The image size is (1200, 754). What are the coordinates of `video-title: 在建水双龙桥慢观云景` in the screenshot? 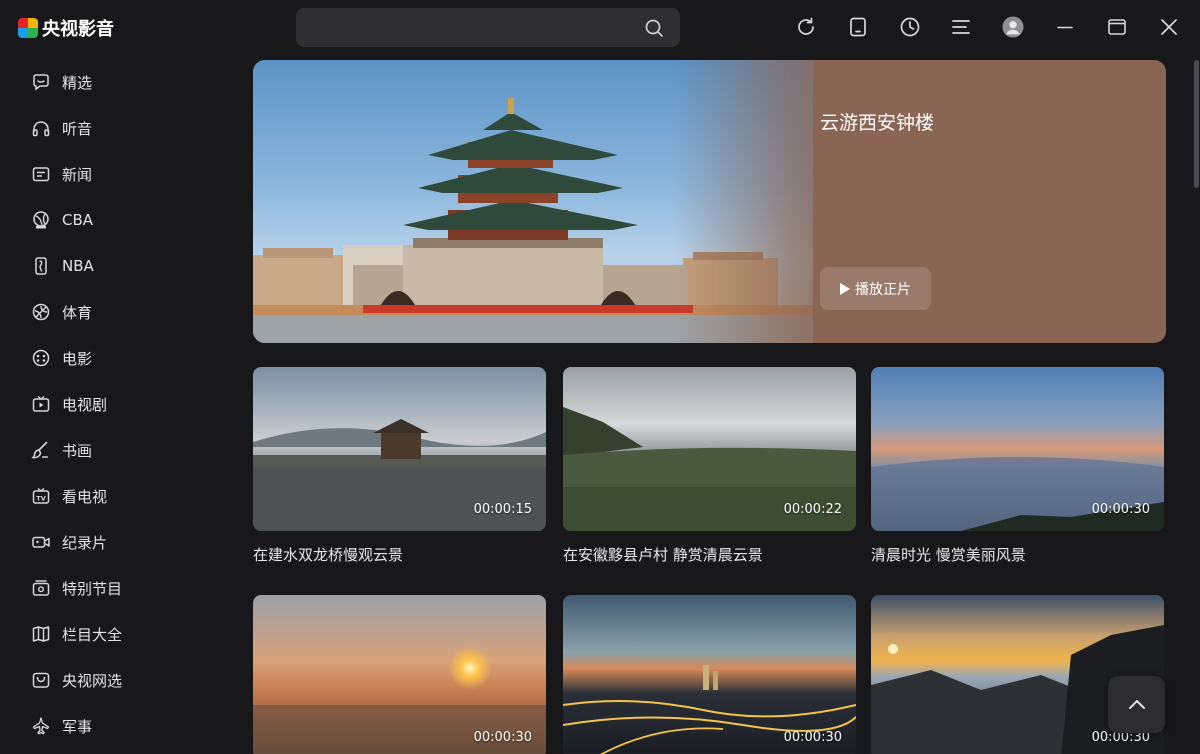 It's located at (328, 554).